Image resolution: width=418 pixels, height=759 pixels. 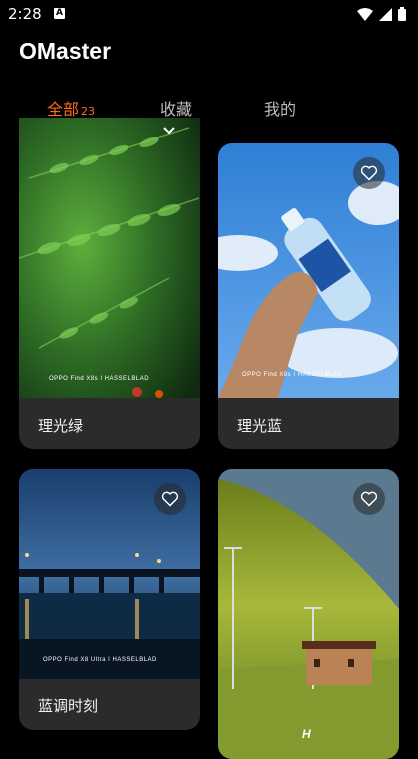 I want to click on tab-favorites: 收藏, so click(x=176, y=108).